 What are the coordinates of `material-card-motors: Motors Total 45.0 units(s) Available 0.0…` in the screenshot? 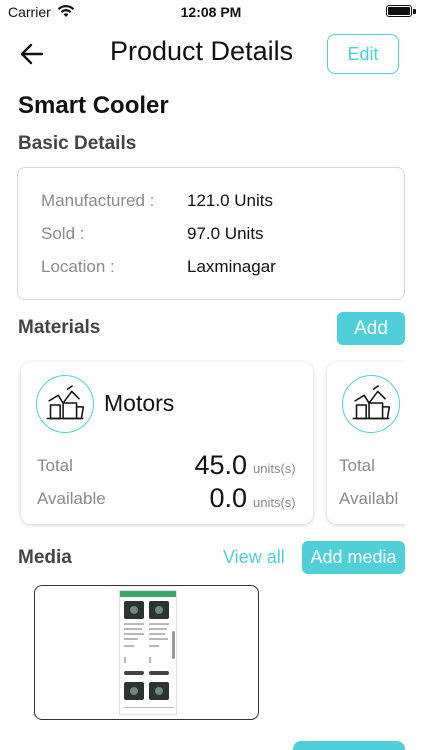 It's located at (167, 443).